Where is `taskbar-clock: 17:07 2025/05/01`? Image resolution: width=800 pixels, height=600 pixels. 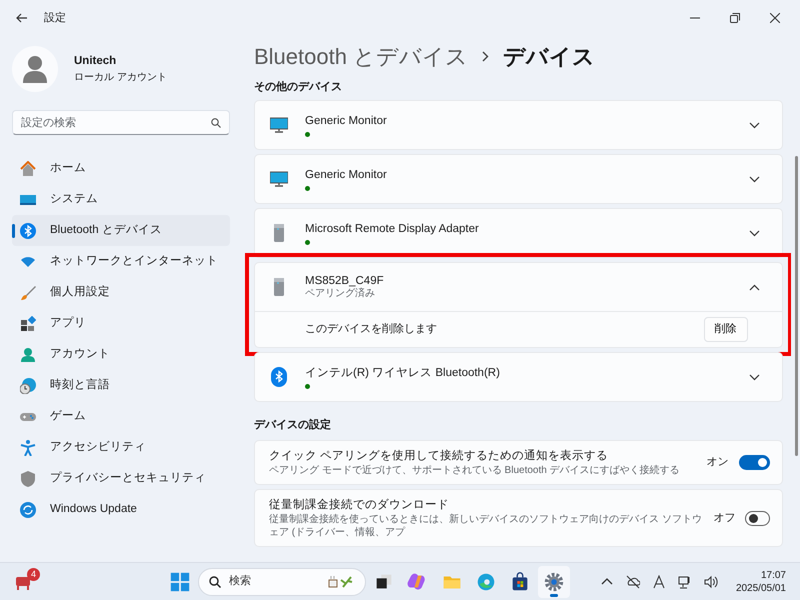 taskbar-clock: 17:07 2025/05/01 is located at coordinates (761, 581).